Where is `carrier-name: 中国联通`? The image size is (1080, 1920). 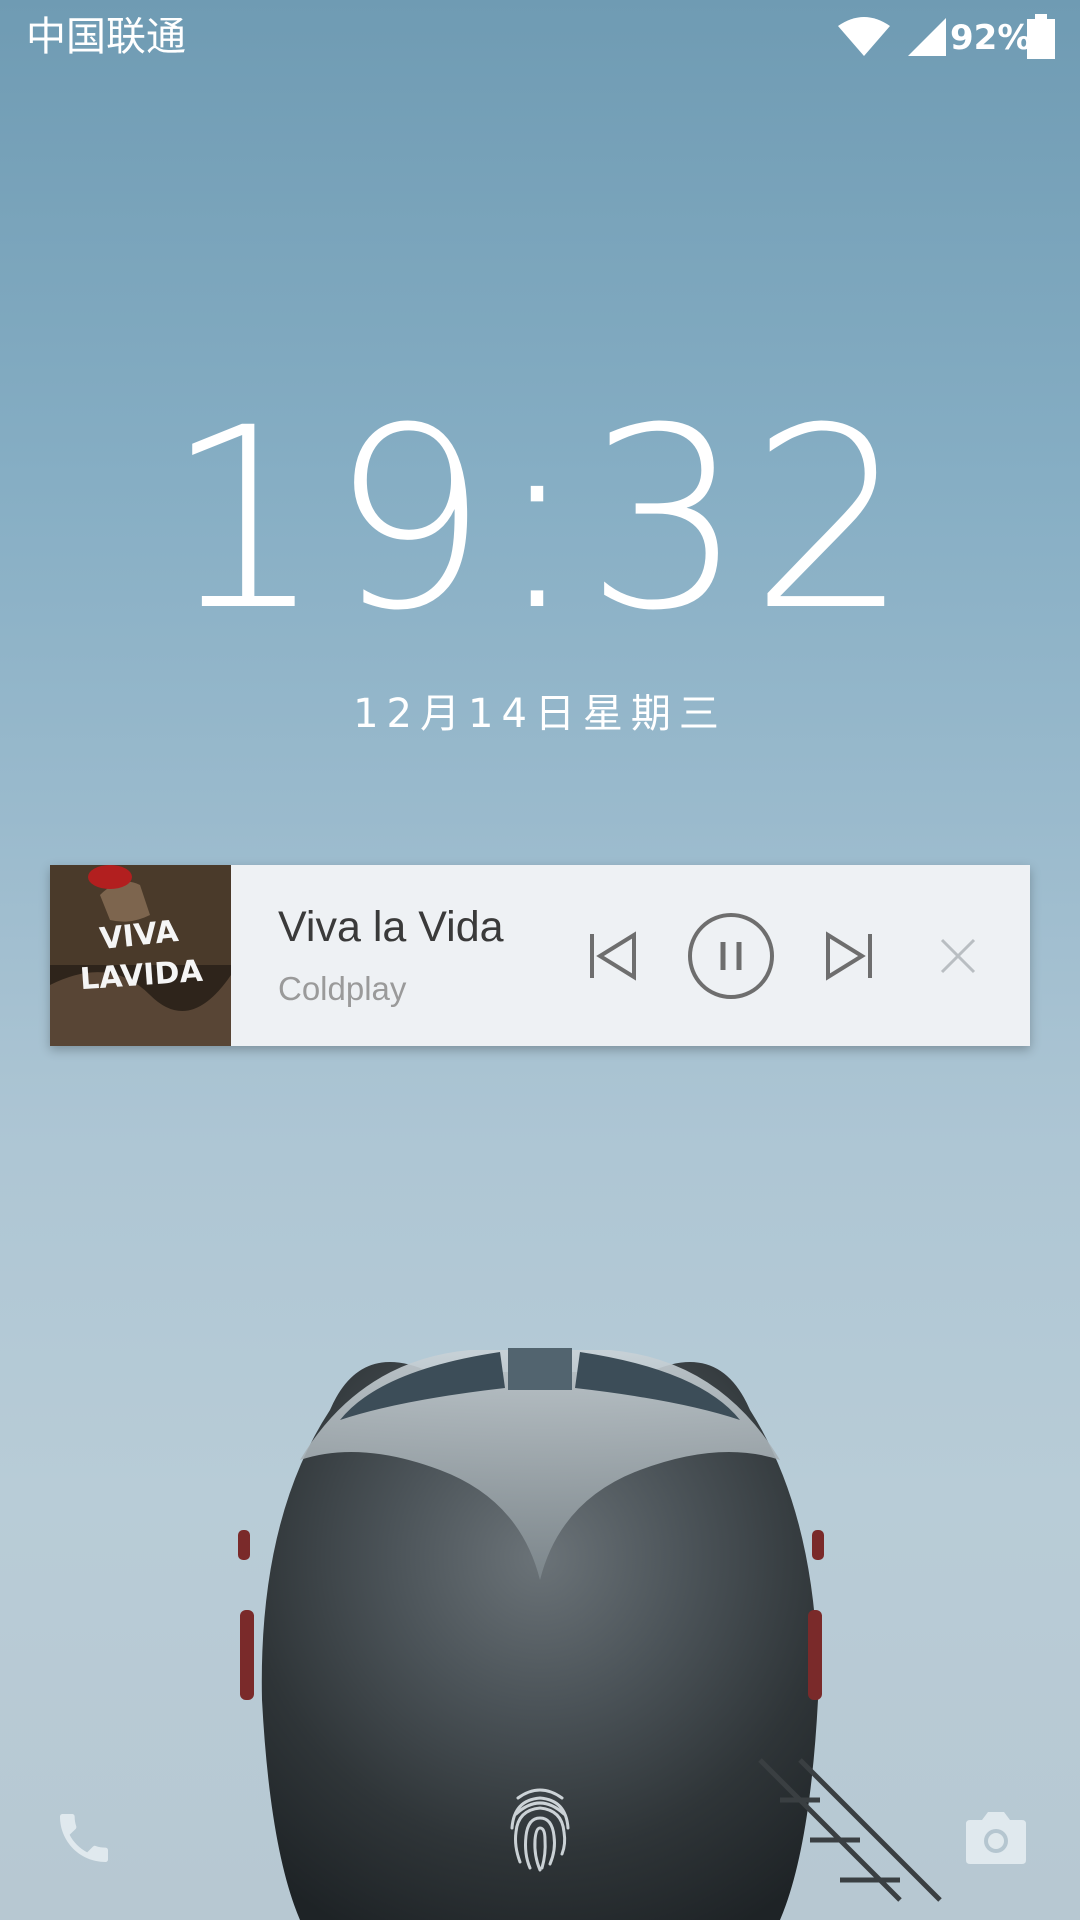 carrier-name: 中国联通 is located at coordinates (106, 37).